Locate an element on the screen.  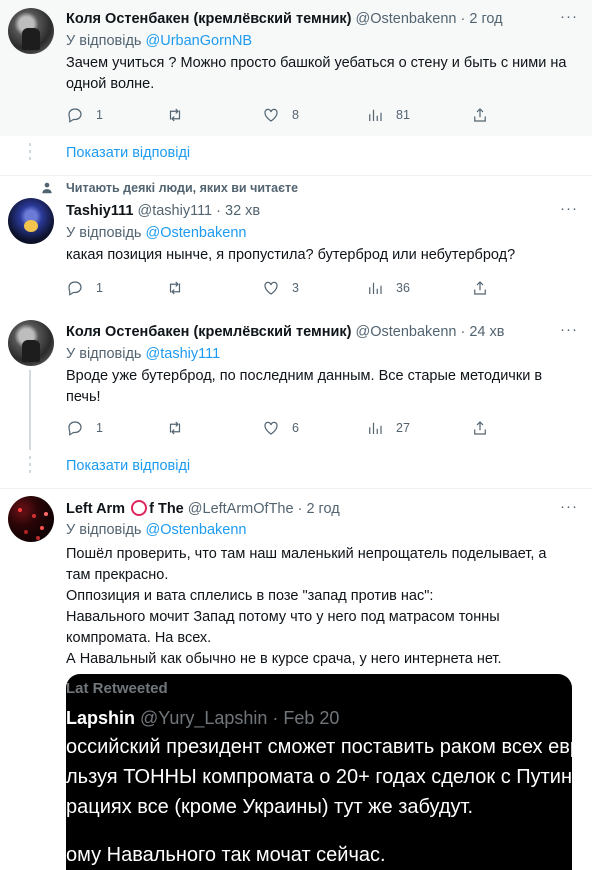
author-name-part1: Left Arm is located at coordinates (96, 509).